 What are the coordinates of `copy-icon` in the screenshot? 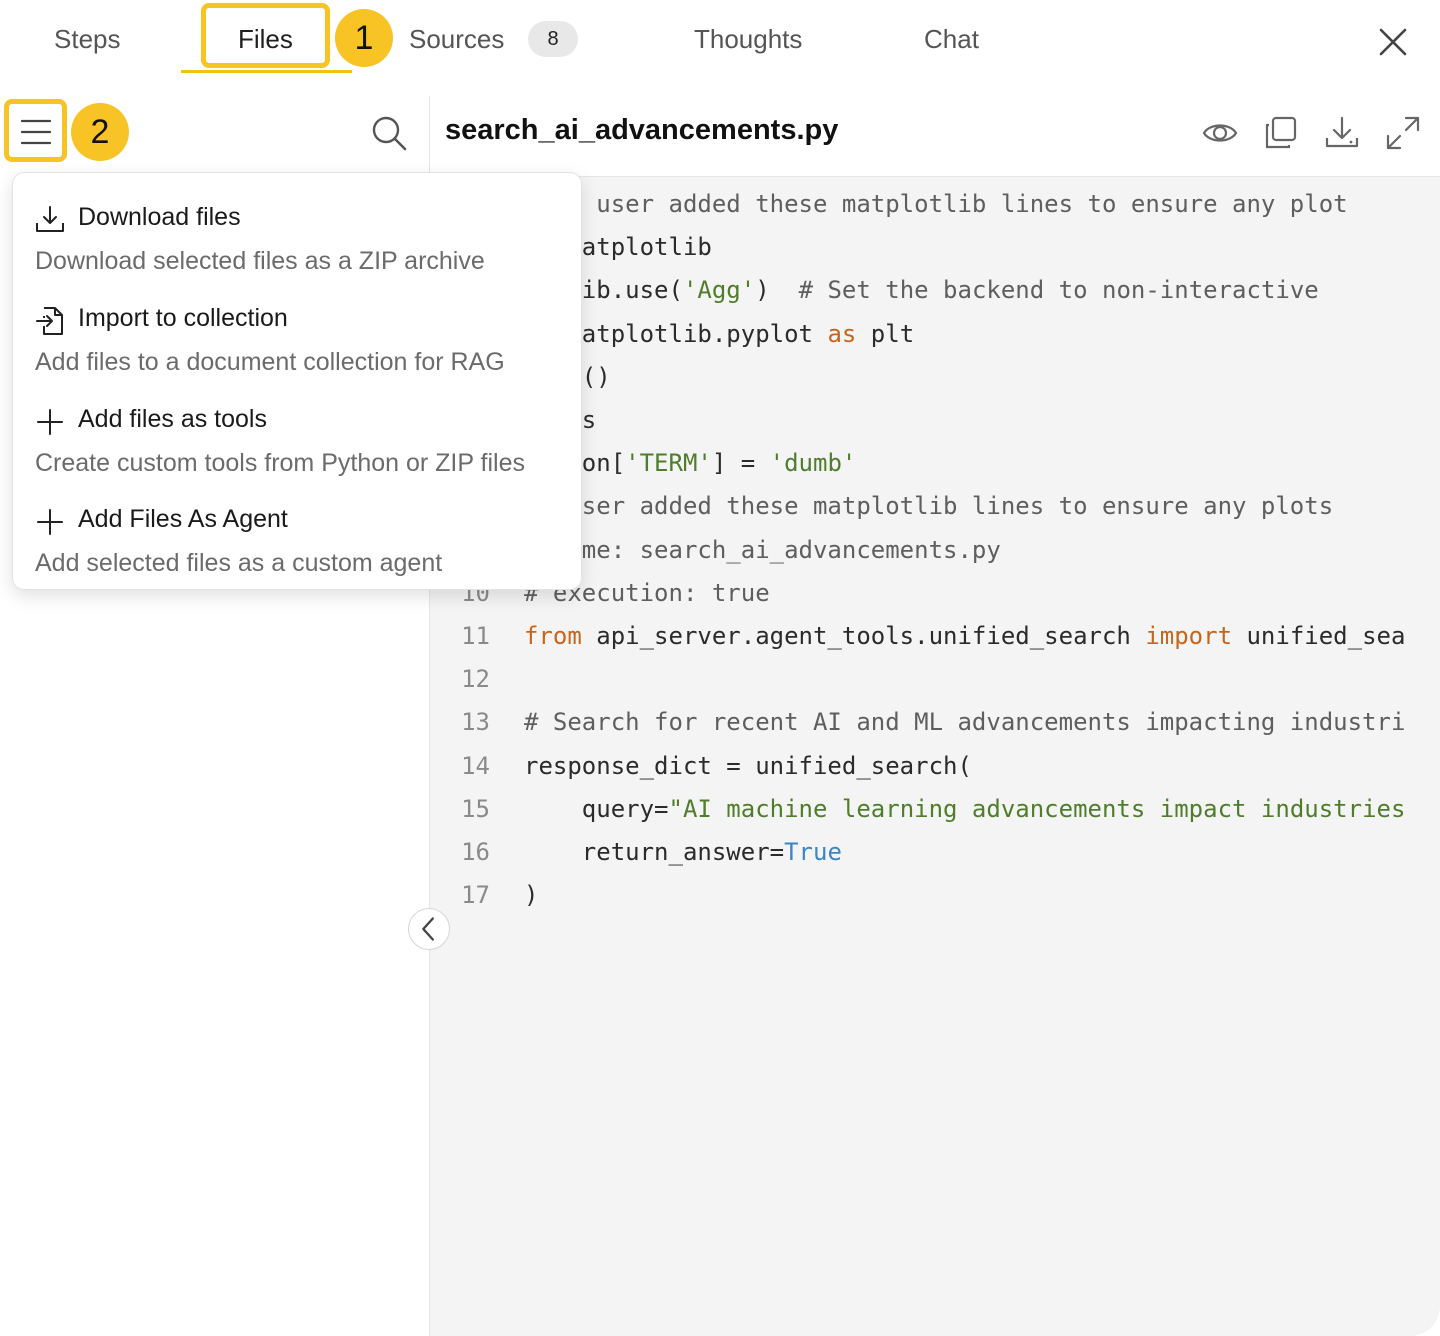 It's located at (1281, 133).